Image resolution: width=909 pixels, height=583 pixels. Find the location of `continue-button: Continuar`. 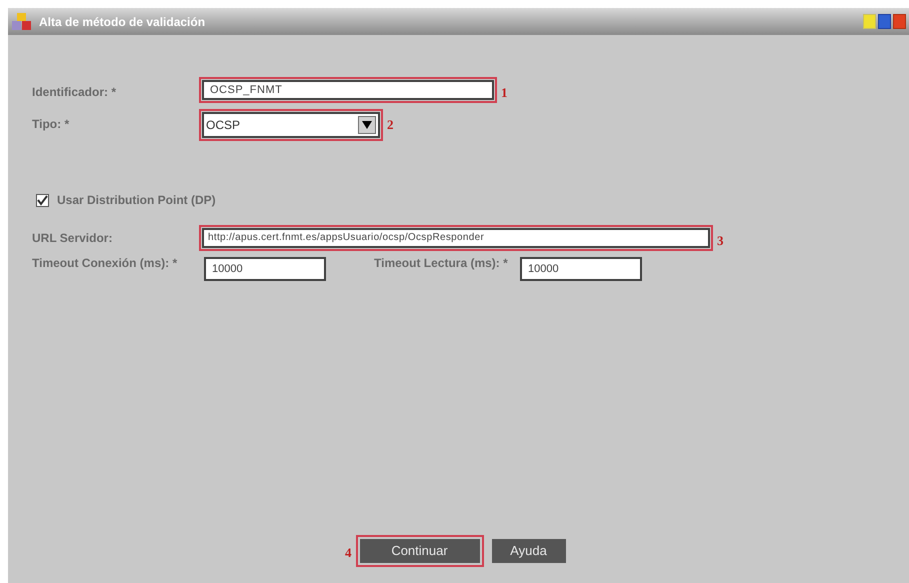

continue-button: Continuar is located at coordinates (420, 551).